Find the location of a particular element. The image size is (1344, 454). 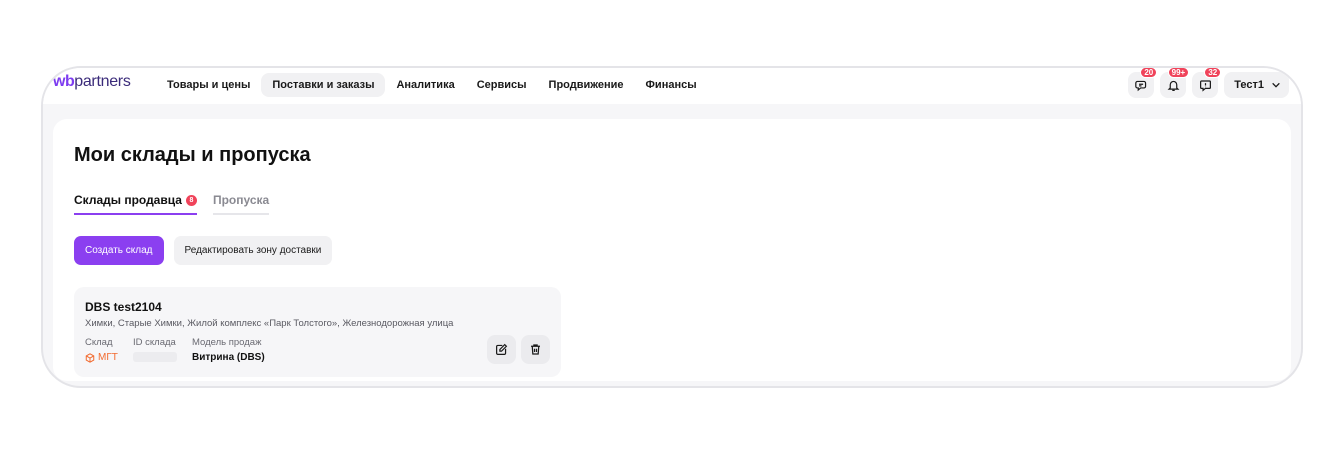

feedback-badge: 32 is located at coordinates (1213, 73).